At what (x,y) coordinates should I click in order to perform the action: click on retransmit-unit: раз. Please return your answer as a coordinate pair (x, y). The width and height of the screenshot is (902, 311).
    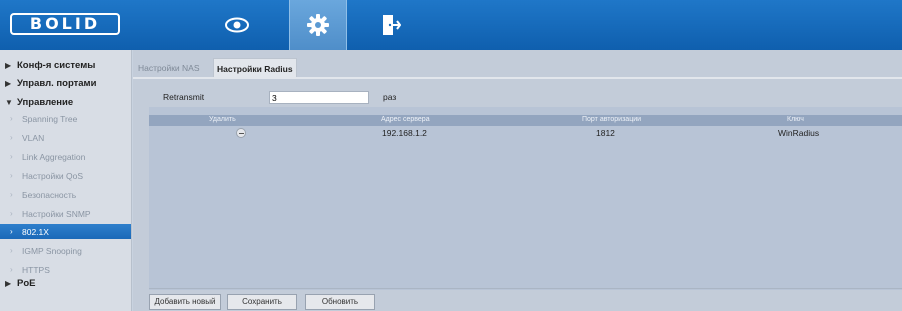
    Looking at the image, I should click on (390, 97).